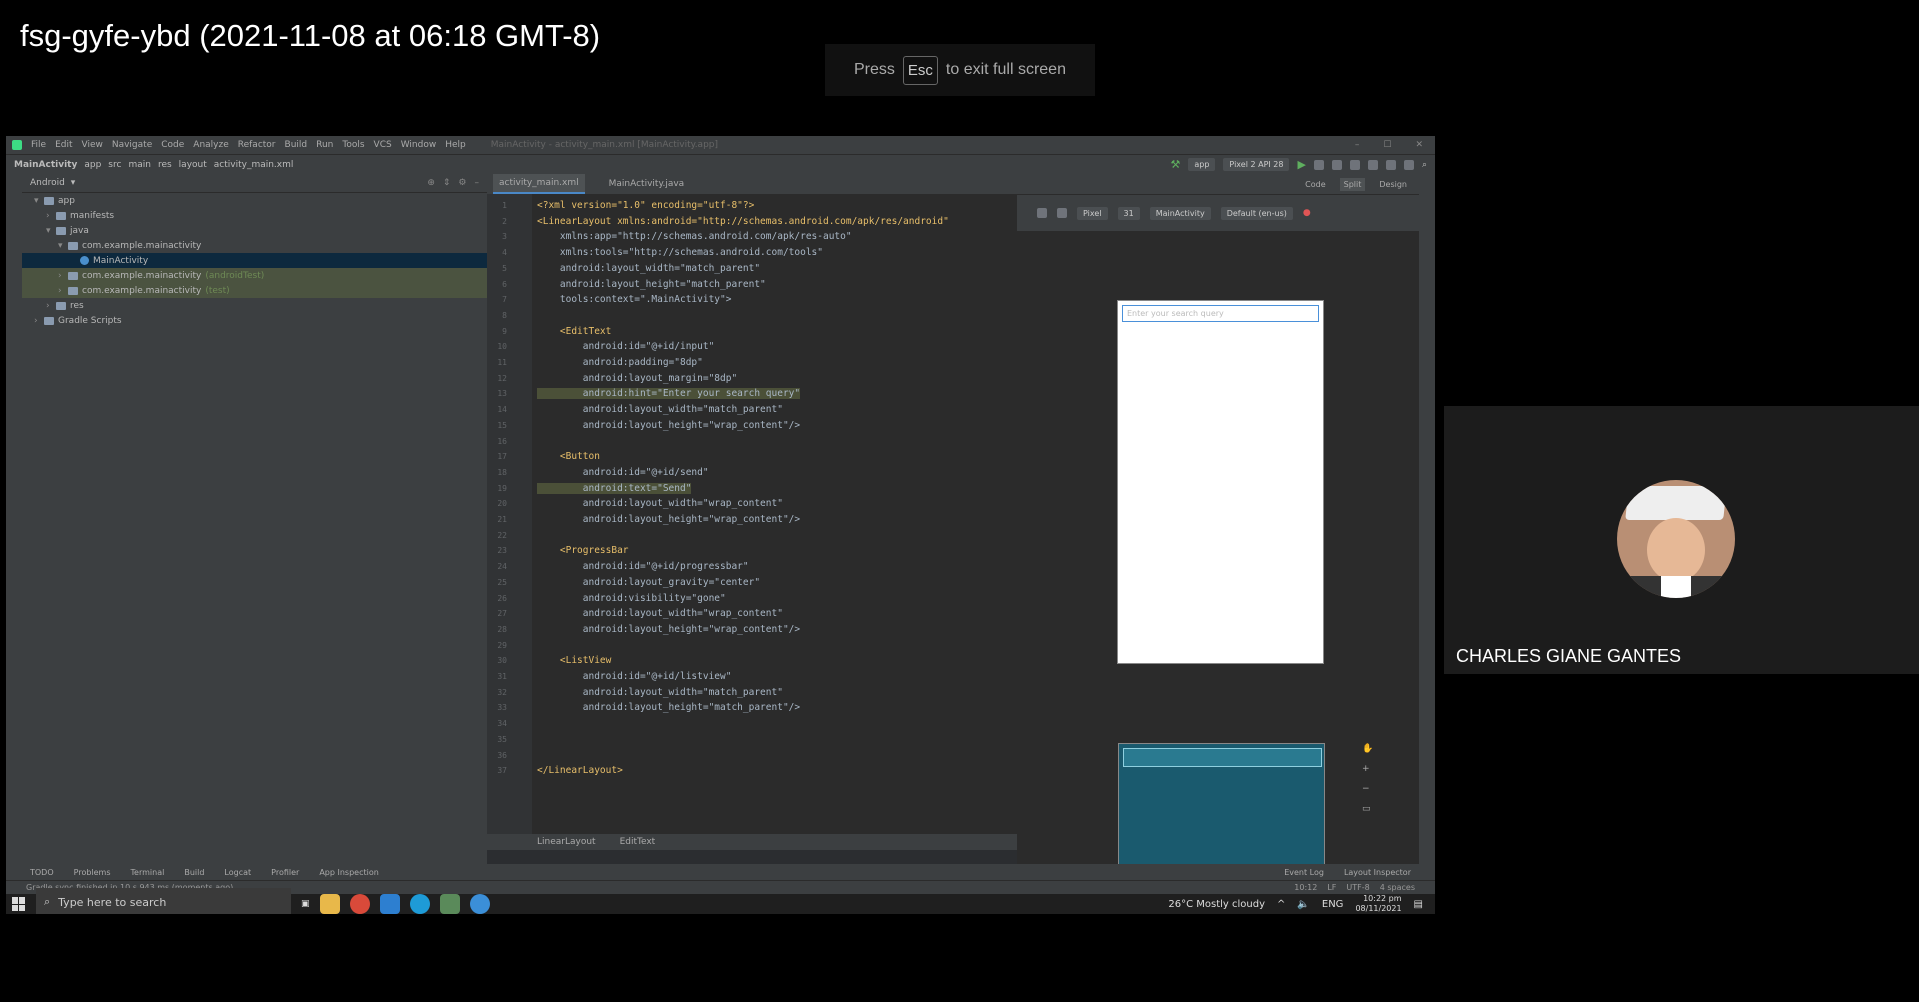 The height and width of the screenshot is (1002, 1919). Describe the element at coordinates (1408, 164) in the screenshot. I see `sdk-manager-icon` at that location.